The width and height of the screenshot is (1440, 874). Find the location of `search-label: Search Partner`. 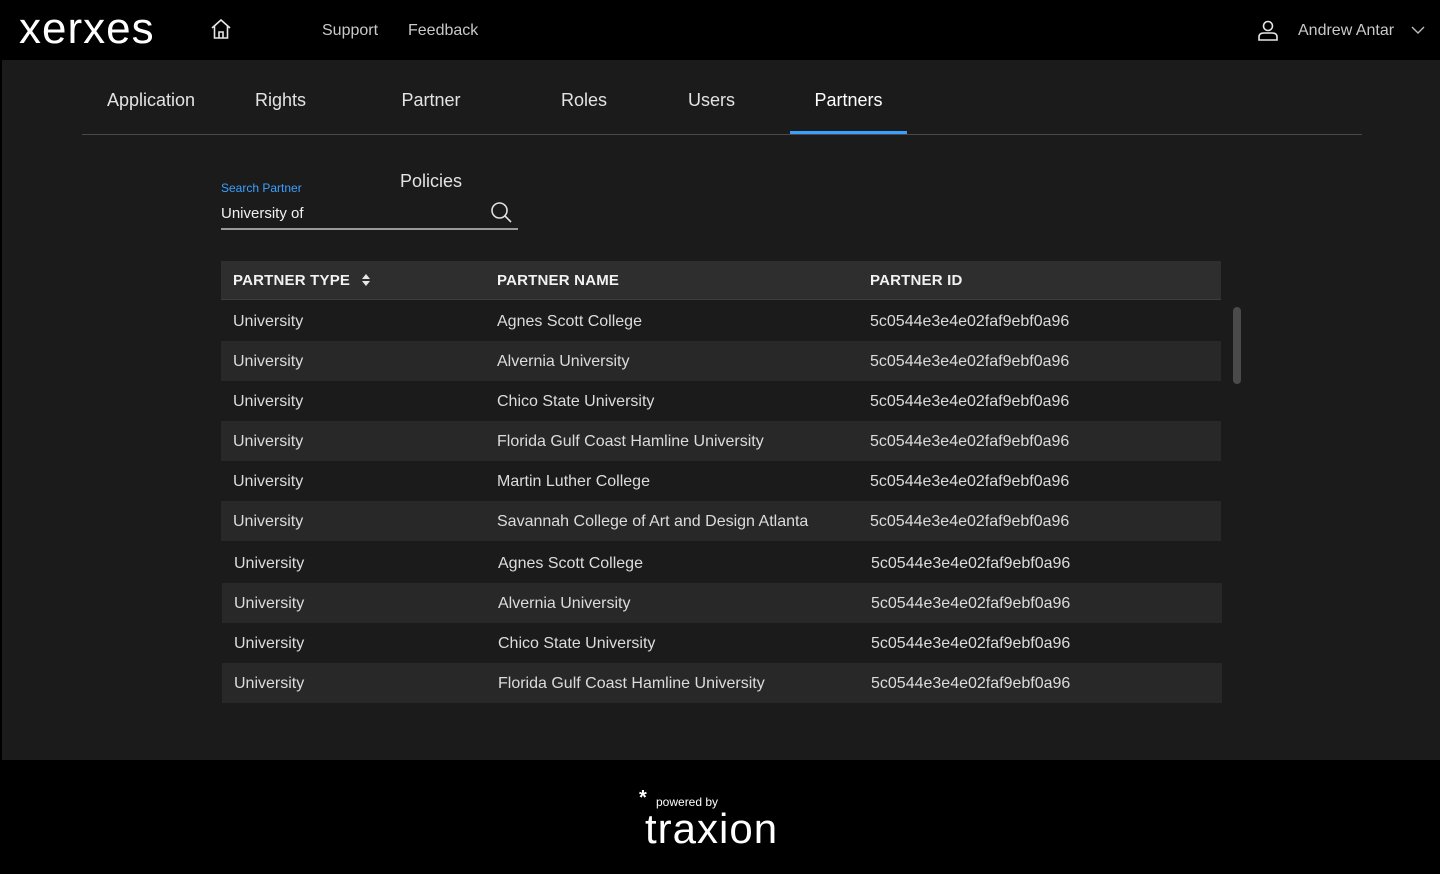

search-label: Search Partner is located at coordinates (261, 188).